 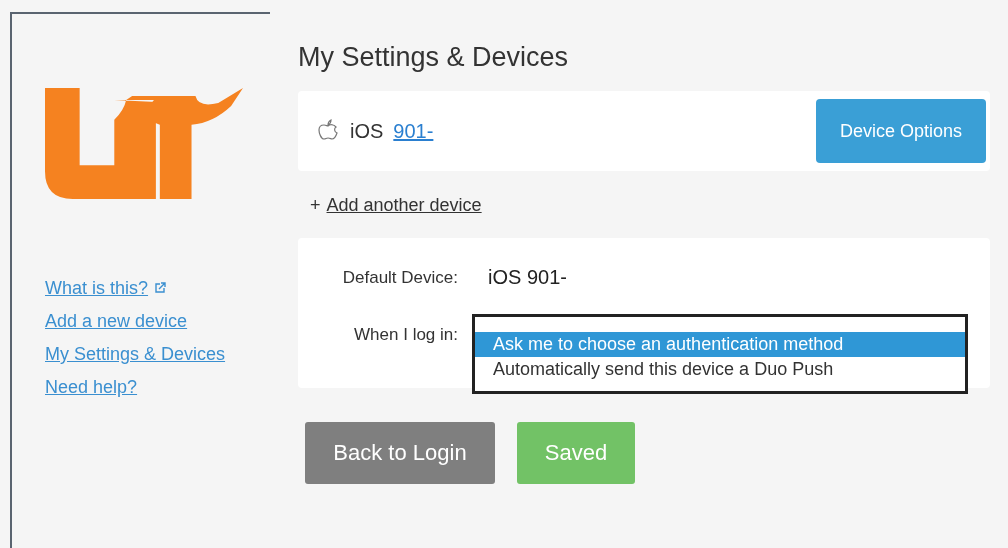 What do you see at coordinates (434, 57) in the screenshot?
I see `page-title: My Settings & Devices` at bounding box center [434, 57].